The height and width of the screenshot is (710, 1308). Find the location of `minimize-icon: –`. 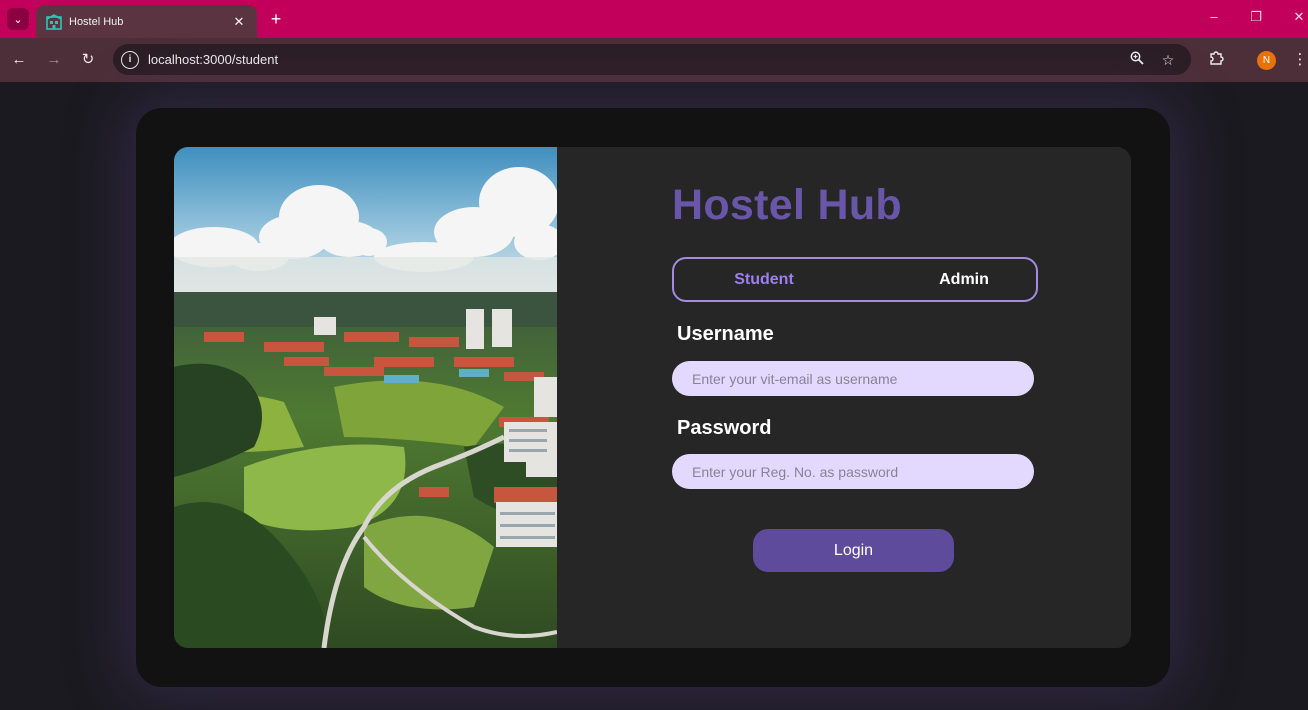

minimize-icon: – is located at coordinates (1214, 16).